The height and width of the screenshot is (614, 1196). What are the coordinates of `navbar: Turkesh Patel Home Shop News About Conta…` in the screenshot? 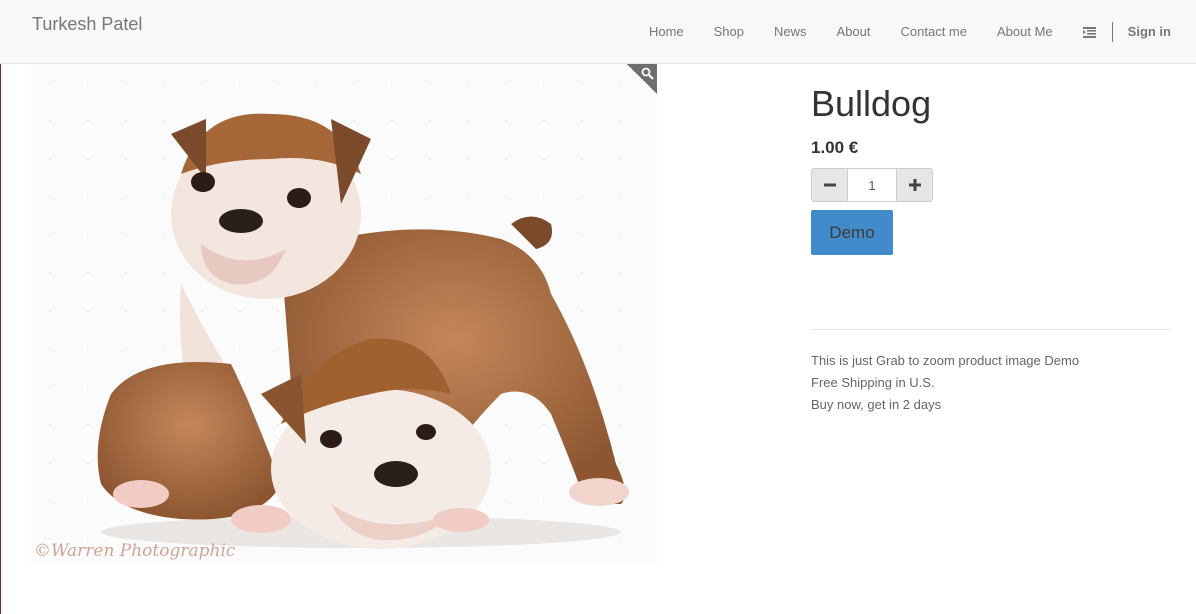 It's located at (598, 32).